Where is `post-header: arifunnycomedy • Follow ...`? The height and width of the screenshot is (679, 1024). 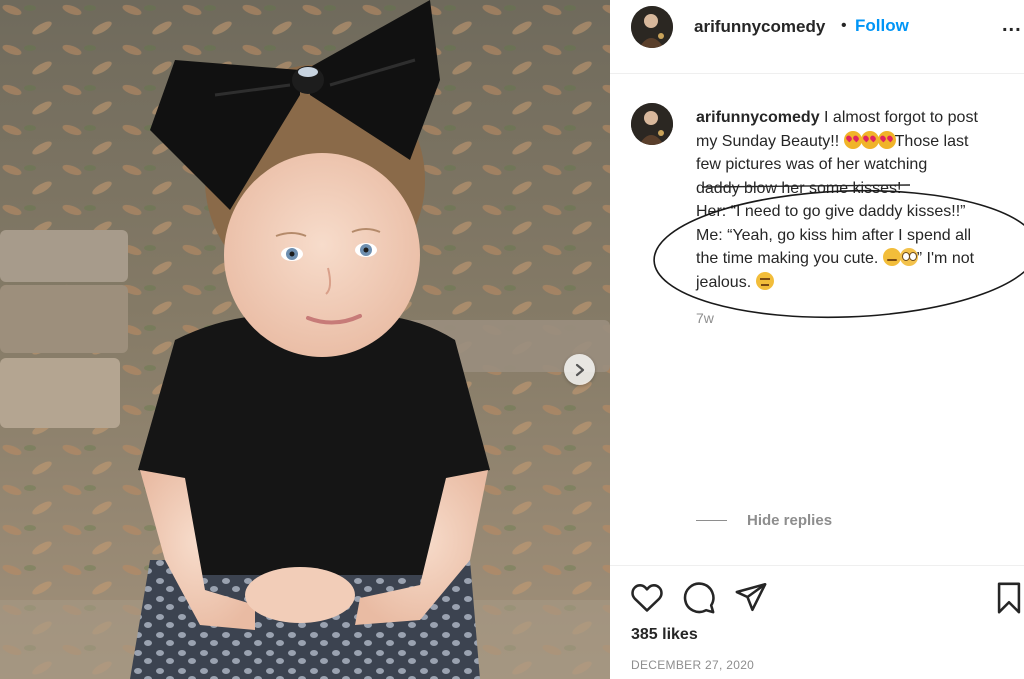 post-header: arifunnycomedy • Follow ... is located at coordinates (817, 37).